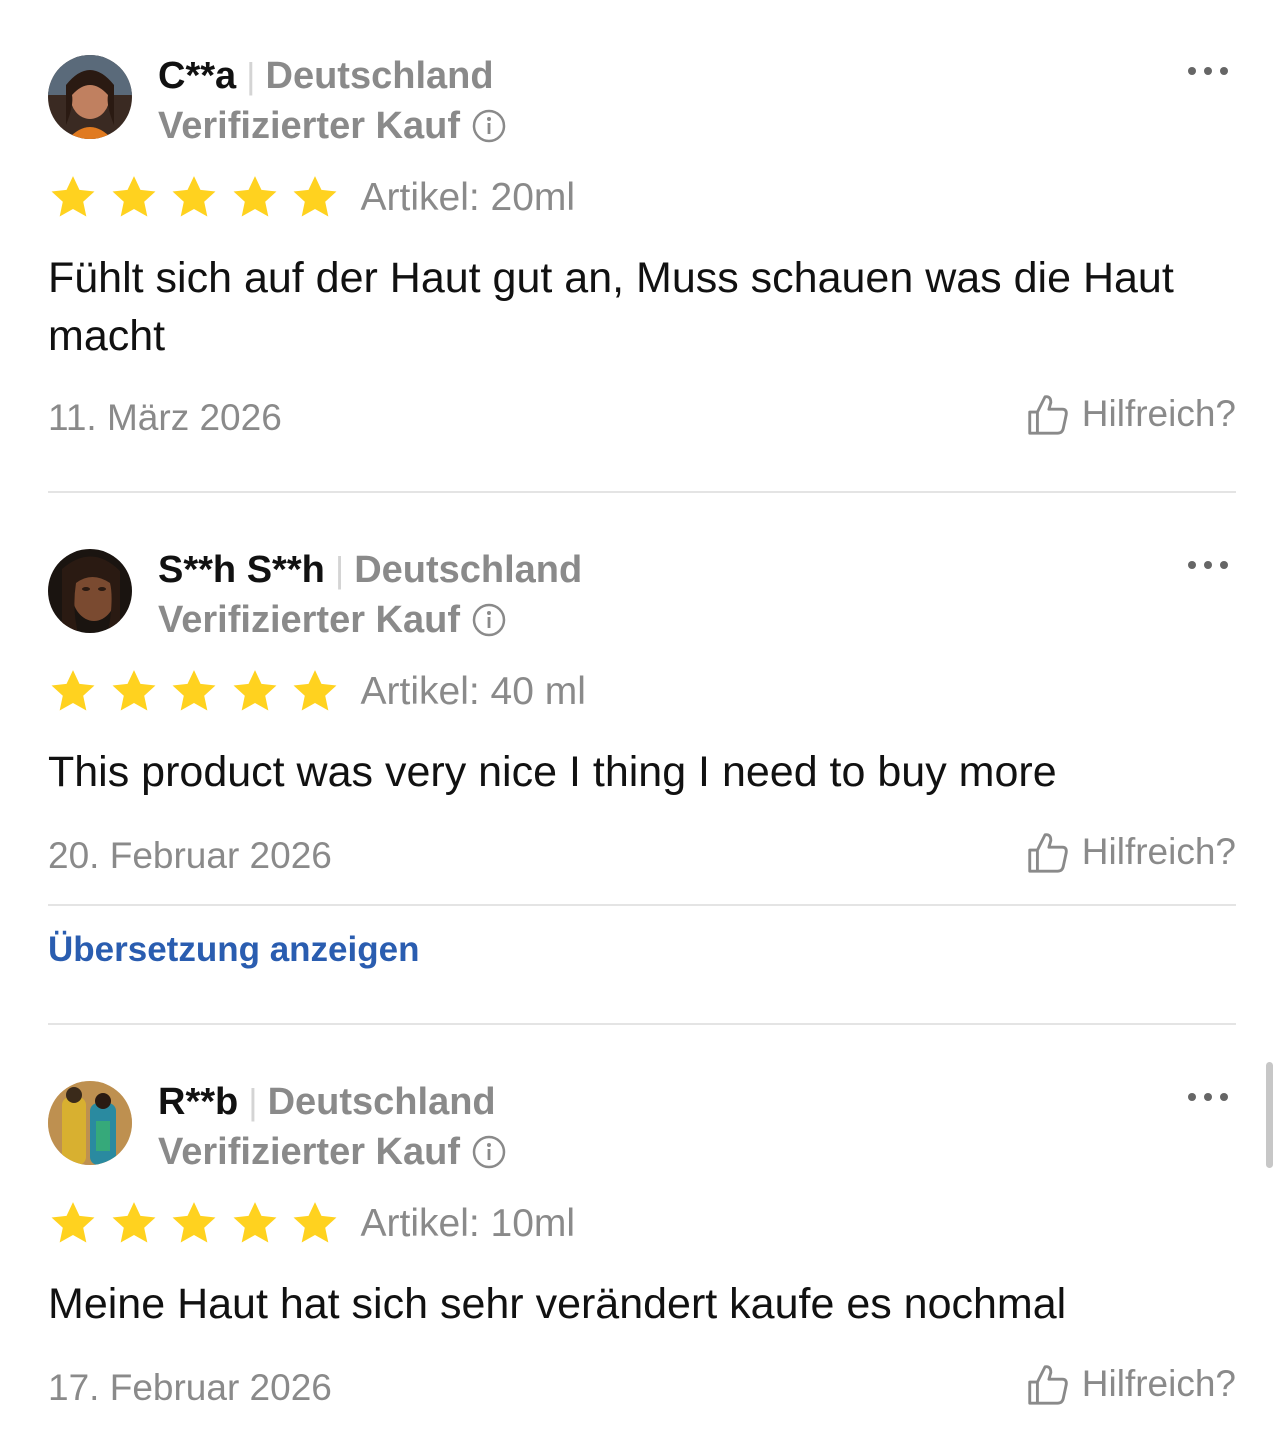 Image resolution: width=1284 pixels, height=1453 pixels. What do you see at coordinates (1269, 1115) in the screenshot?
I see `scrollbar` at bounding box center [1269, 1115].